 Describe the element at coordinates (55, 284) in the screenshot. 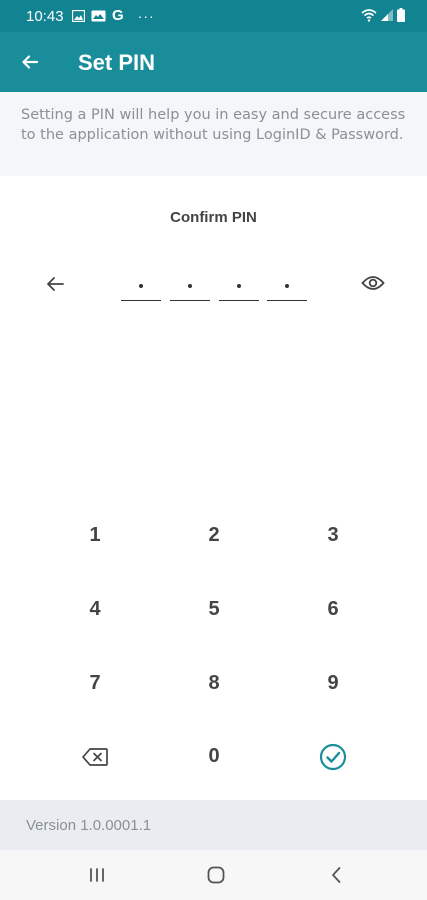

I see `delete-digit-arrow-icon` at that location.